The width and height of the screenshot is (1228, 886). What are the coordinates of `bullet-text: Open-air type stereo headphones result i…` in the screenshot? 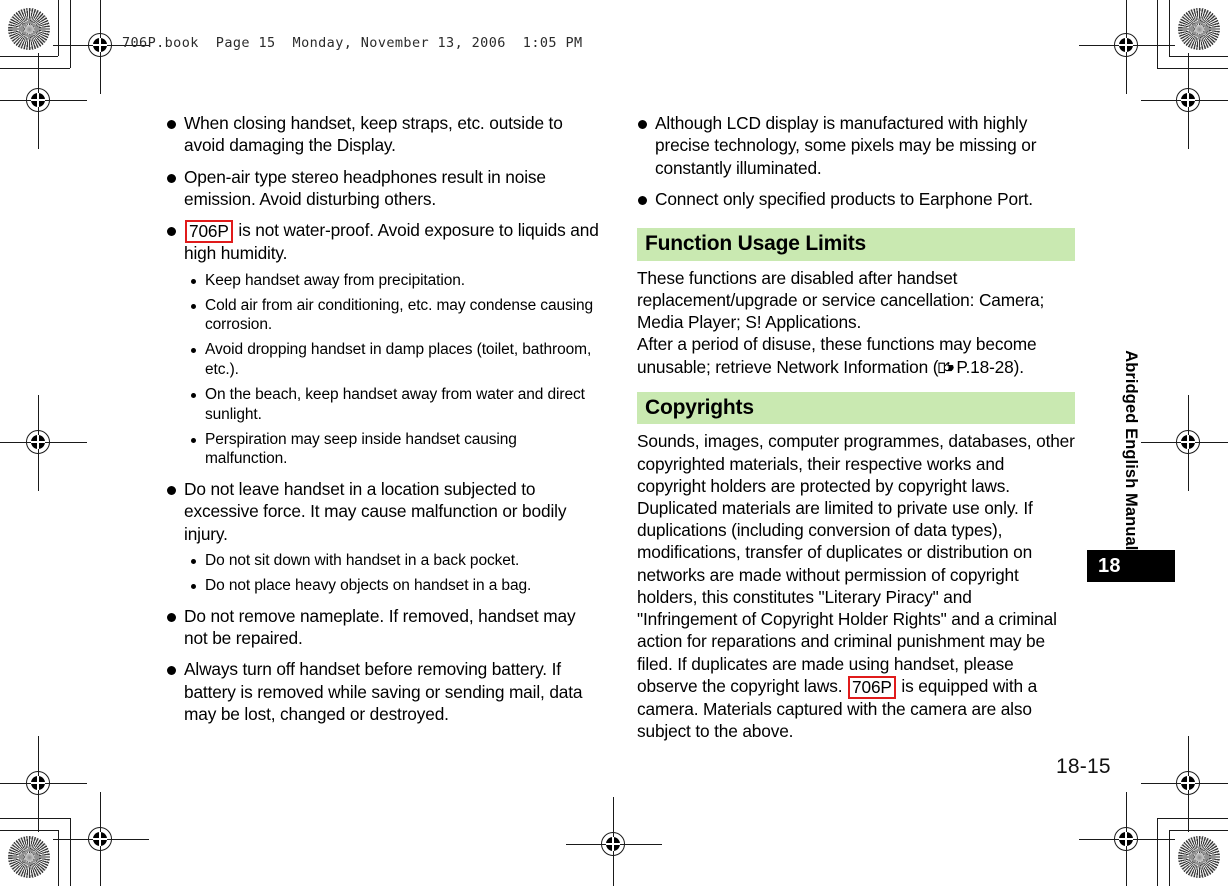 It's located at (365, 187).